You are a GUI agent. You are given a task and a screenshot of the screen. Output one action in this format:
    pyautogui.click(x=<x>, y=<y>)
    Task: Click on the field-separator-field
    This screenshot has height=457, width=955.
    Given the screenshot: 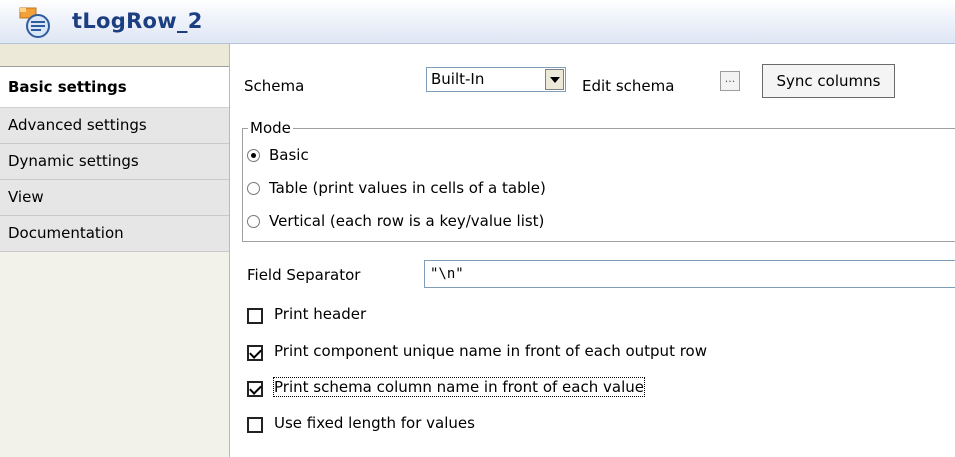 What is the action you would take?
    pyautogui.click(x=689, y=274)
    